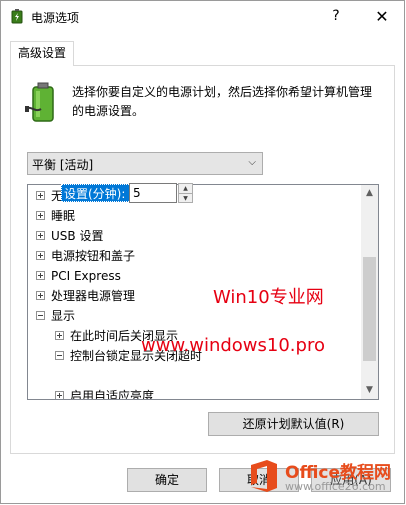  Describe the element at coordinates (39, 102) in the screenshot. I see `battery-plug-icon` at that location.